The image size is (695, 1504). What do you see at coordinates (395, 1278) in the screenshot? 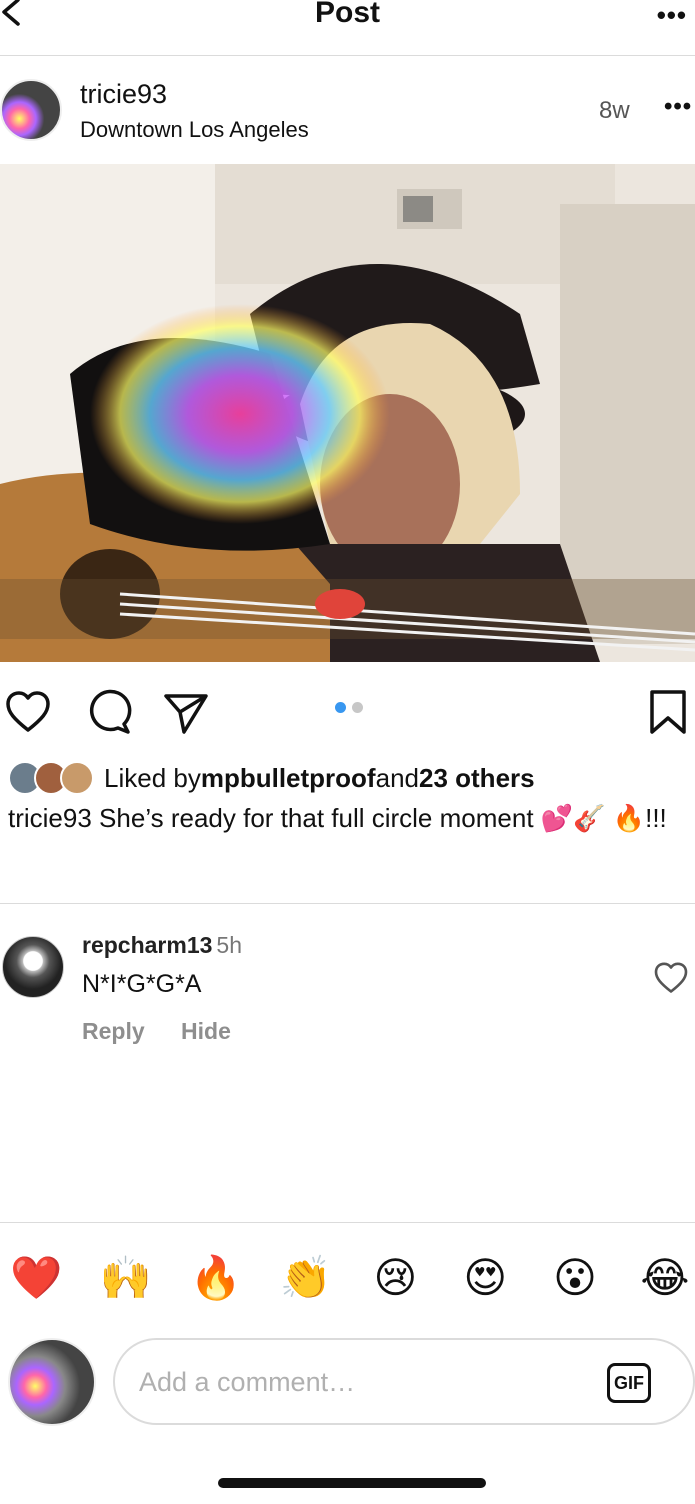
I see `reaction-crying: 😢` at bounding box center [395, 1278].